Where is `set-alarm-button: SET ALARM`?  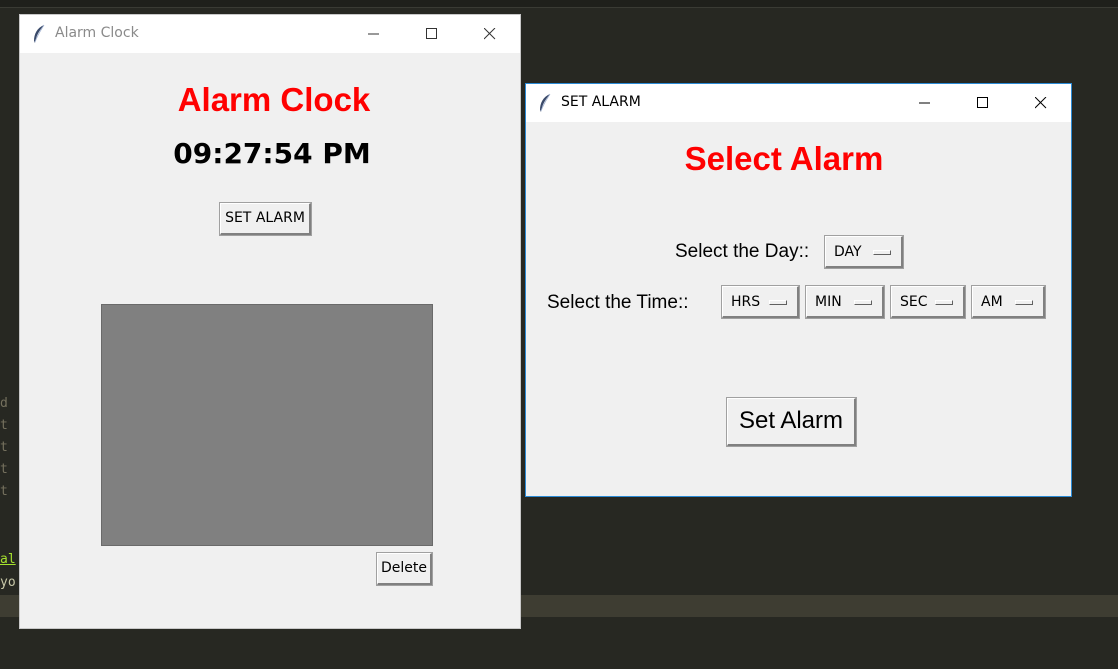
set-alarm-button: SET ALARM is located at coordinates (265, 219).